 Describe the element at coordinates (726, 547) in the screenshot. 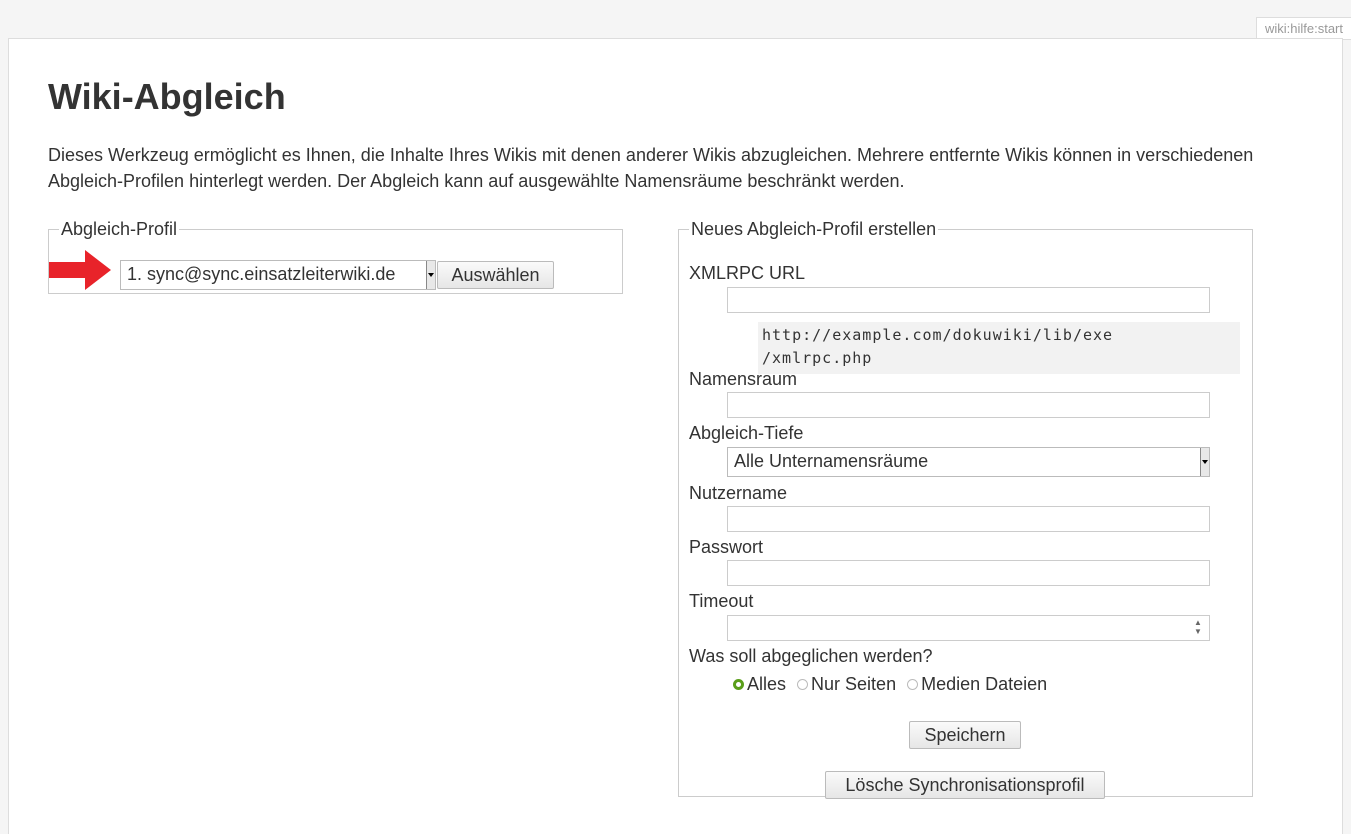

I see `password-label: Passwort` at that location.